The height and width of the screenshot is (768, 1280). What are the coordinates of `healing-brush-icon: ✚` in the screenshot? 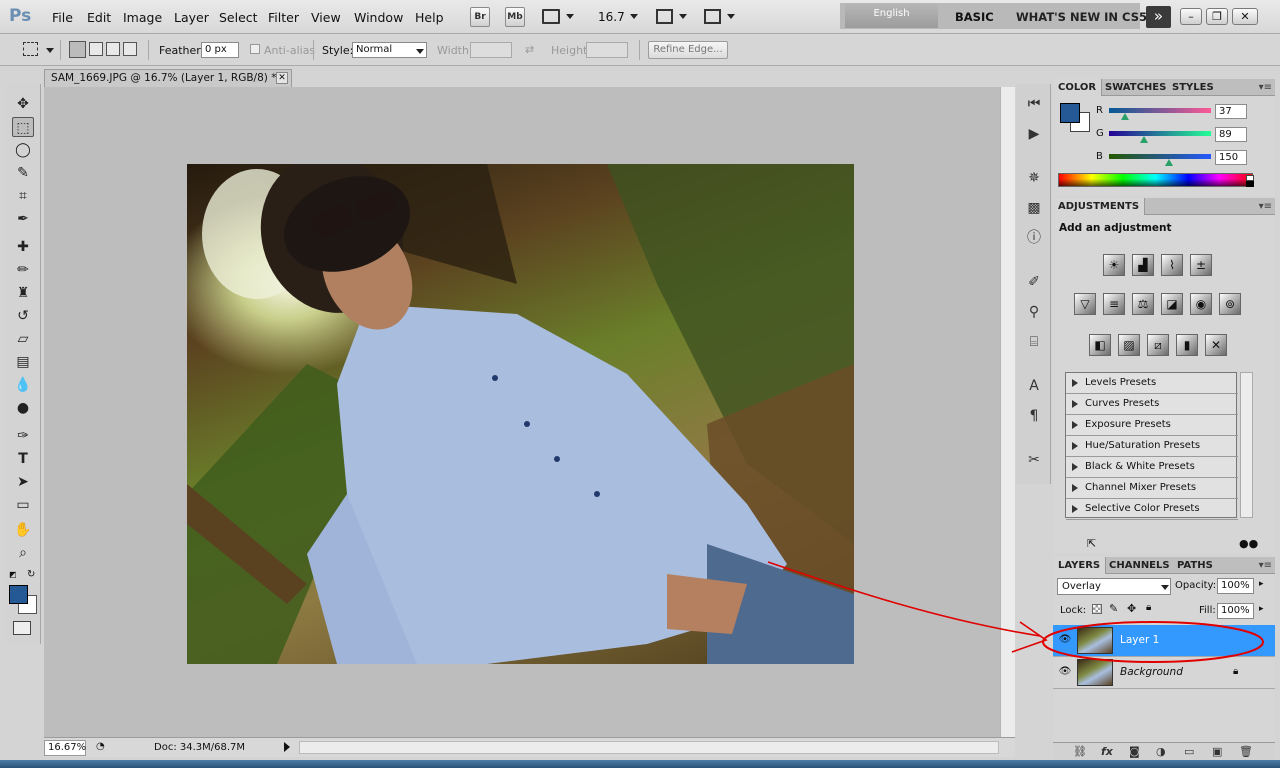 It's located at (23, 247).